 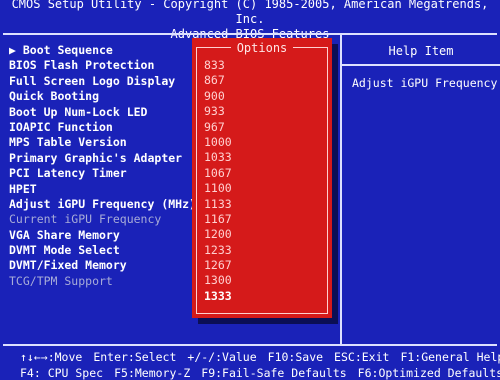 I want to click on option-item: 1300, so click(x=218, y=280).